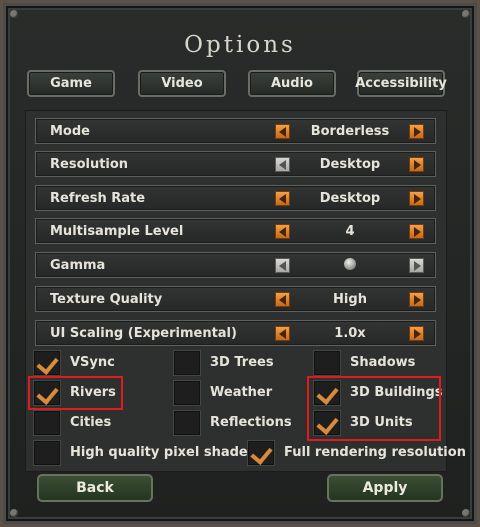 The image size is (480, 527). Describe the element at coordinates (187, 393) in the screenshot. I see `weather-checkbox` at that location.